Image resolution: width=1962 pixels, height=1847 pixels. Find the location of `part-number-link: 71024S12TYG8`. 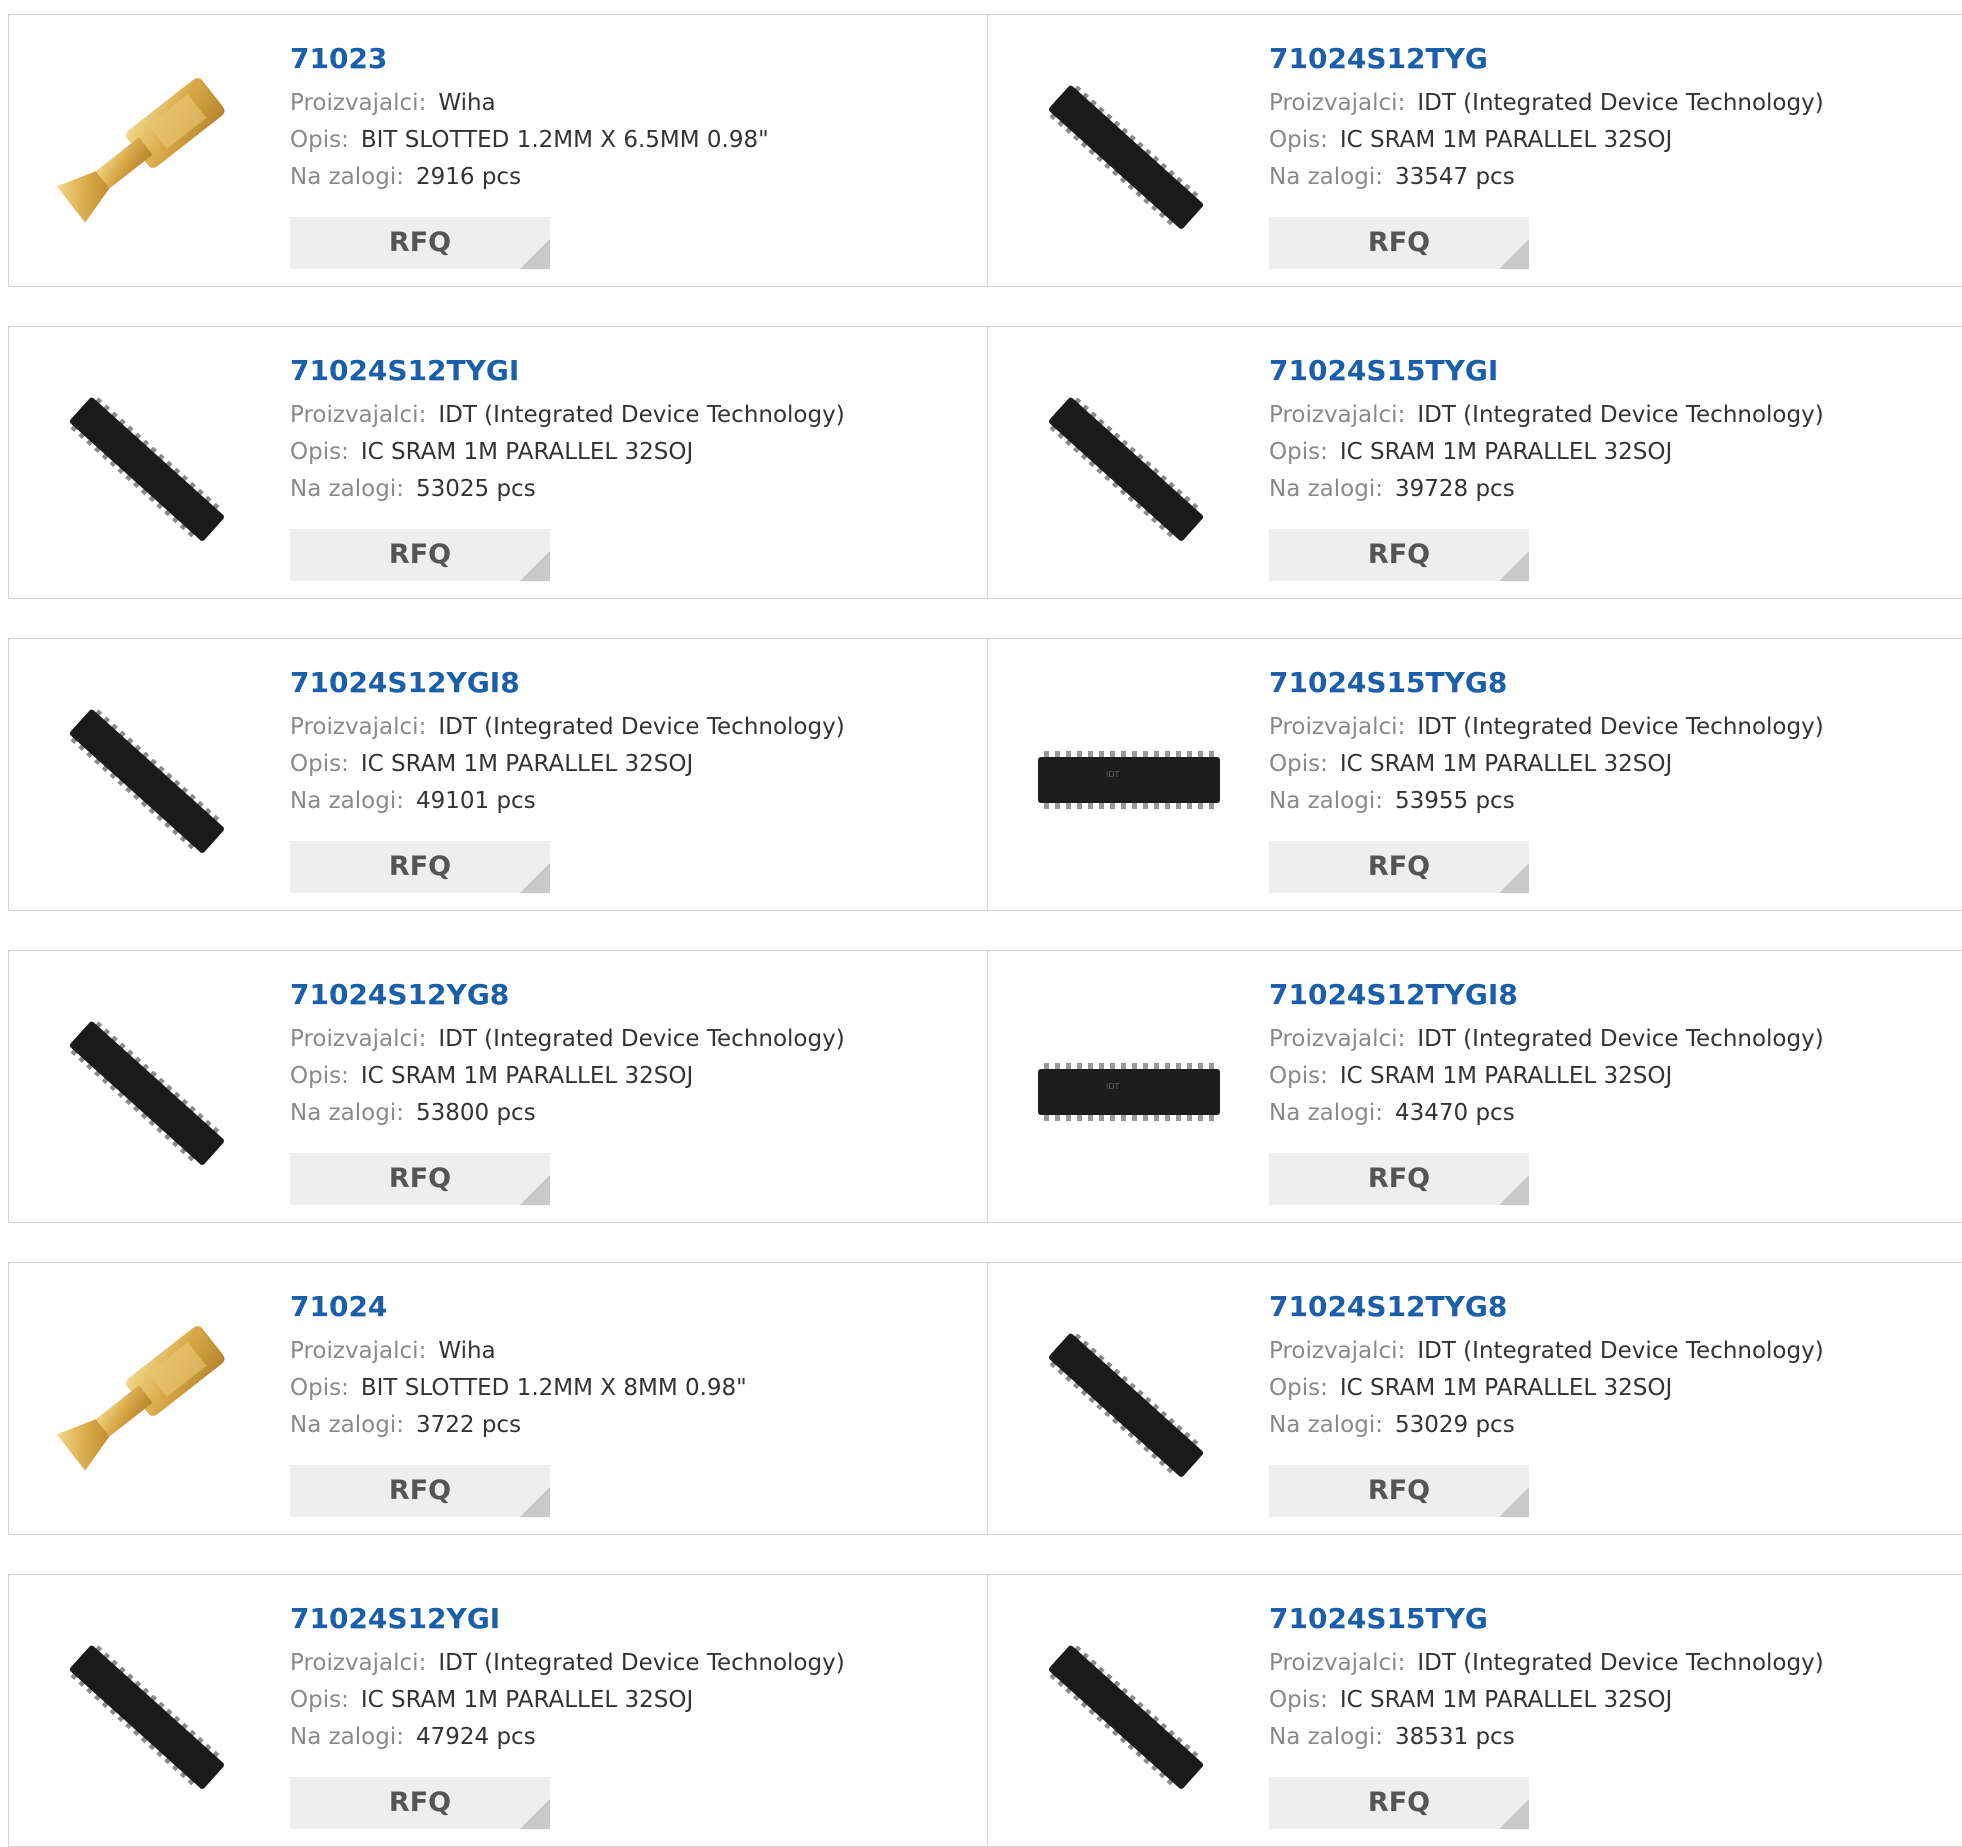

part-number-link: 71024S12TYG8 is located at coordinates (1546, 1307).